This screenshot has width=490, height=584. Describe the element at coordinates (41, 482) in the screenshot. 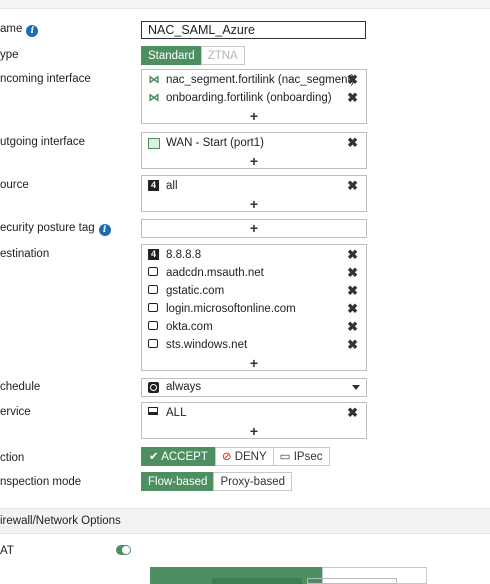

I see `inspection-mode-label: nspection mode` at that location.